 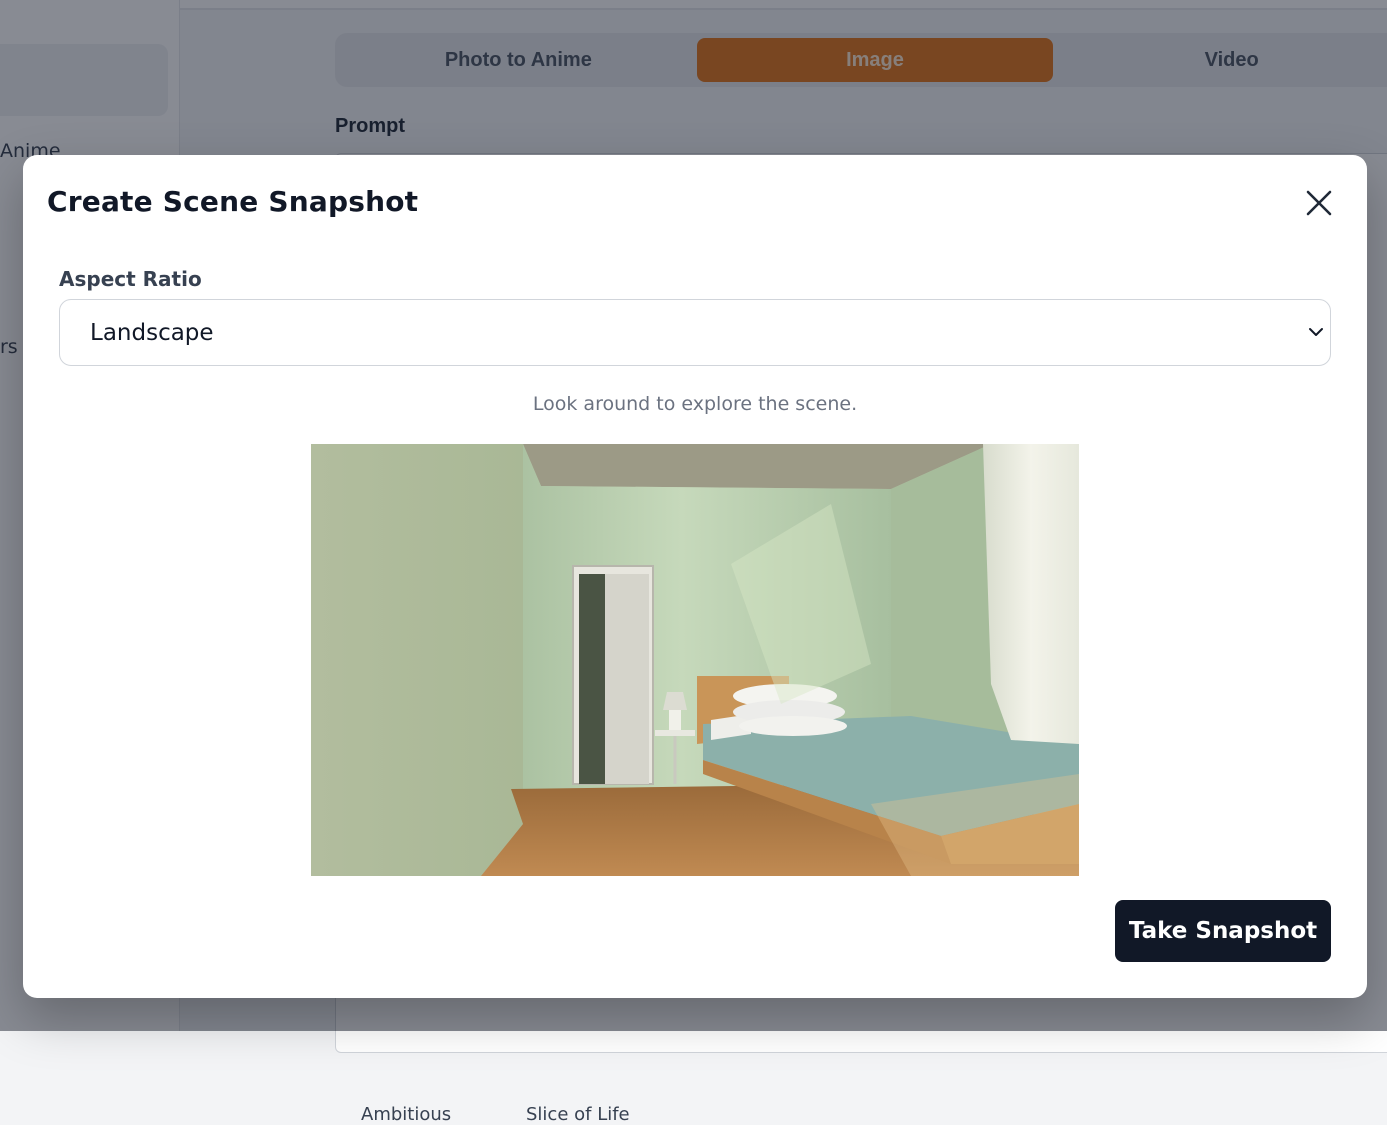 What do you see at coordinates (695, 404) in the screenshot?
I see `scene-hint: Look around to explore the scene.` at bounding box center [695, 404].